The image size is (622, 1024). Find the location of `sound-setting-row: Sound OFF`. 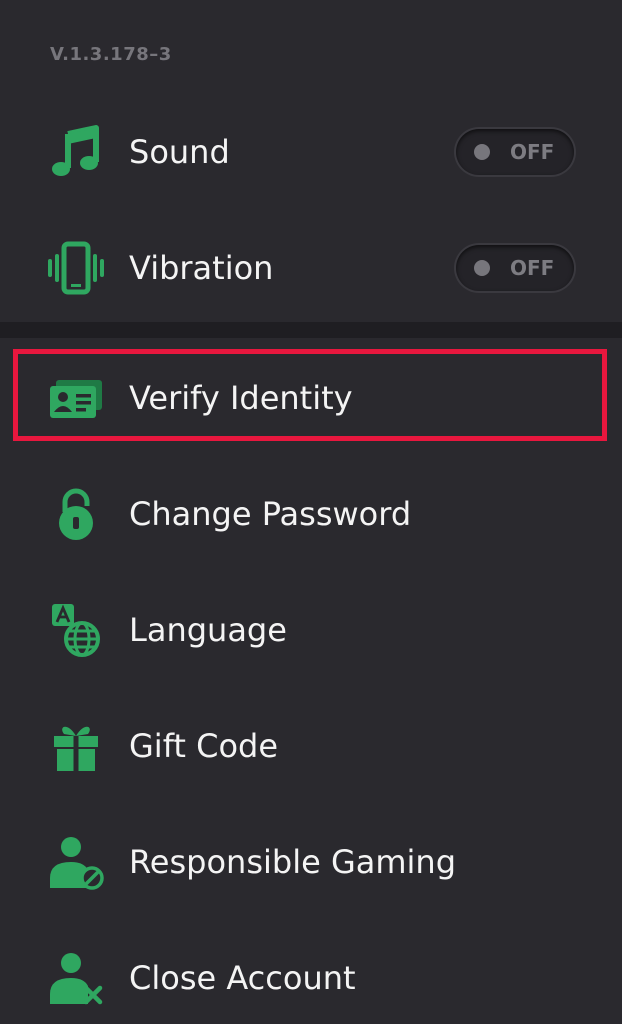

sound-setting-row: Sound OFF is located at coordinates (311, 152).